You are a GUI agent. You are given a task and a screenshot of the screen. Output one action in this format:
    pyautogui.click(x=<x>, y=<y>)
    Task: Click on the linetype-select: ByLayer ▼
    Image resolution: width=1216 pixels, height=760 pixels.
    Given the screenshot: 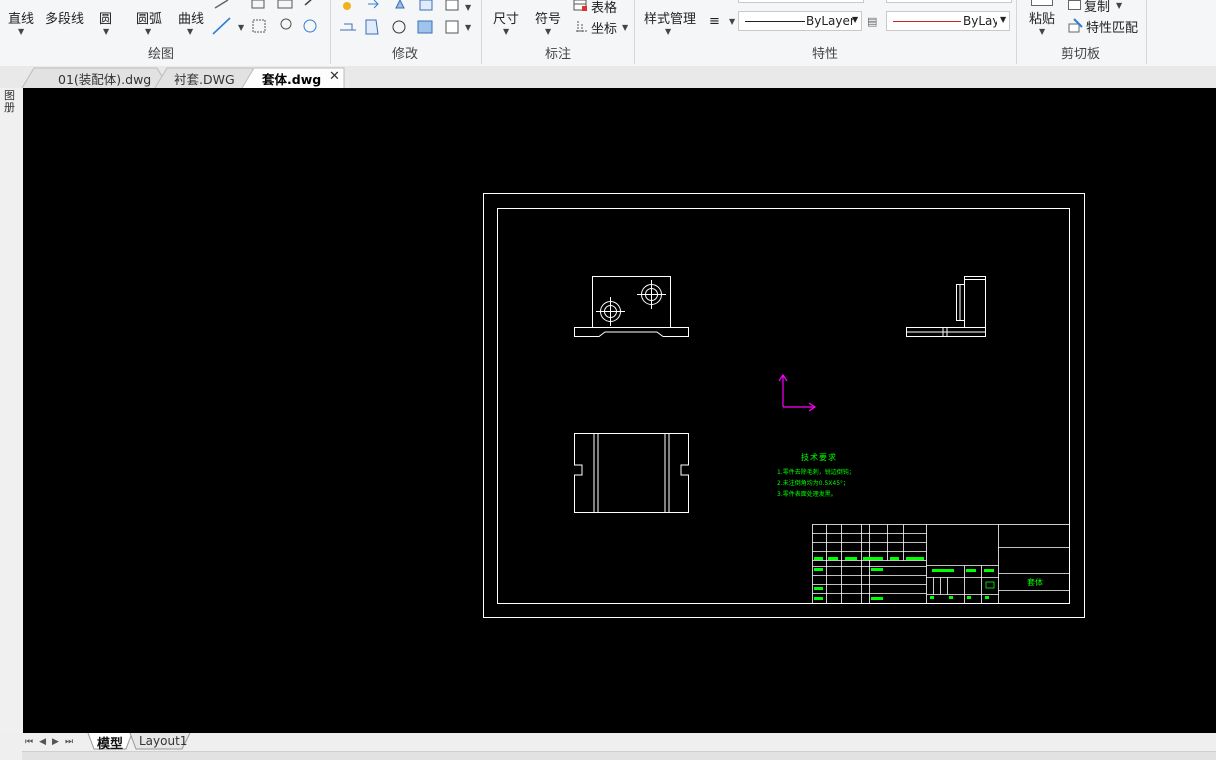 What is the action you would take?
    pyautogui.click(x=800, y=21)
    